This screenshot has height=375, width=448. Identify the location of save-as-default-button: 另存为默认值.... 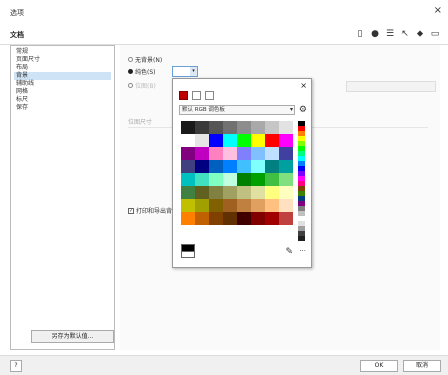
(72, 336).